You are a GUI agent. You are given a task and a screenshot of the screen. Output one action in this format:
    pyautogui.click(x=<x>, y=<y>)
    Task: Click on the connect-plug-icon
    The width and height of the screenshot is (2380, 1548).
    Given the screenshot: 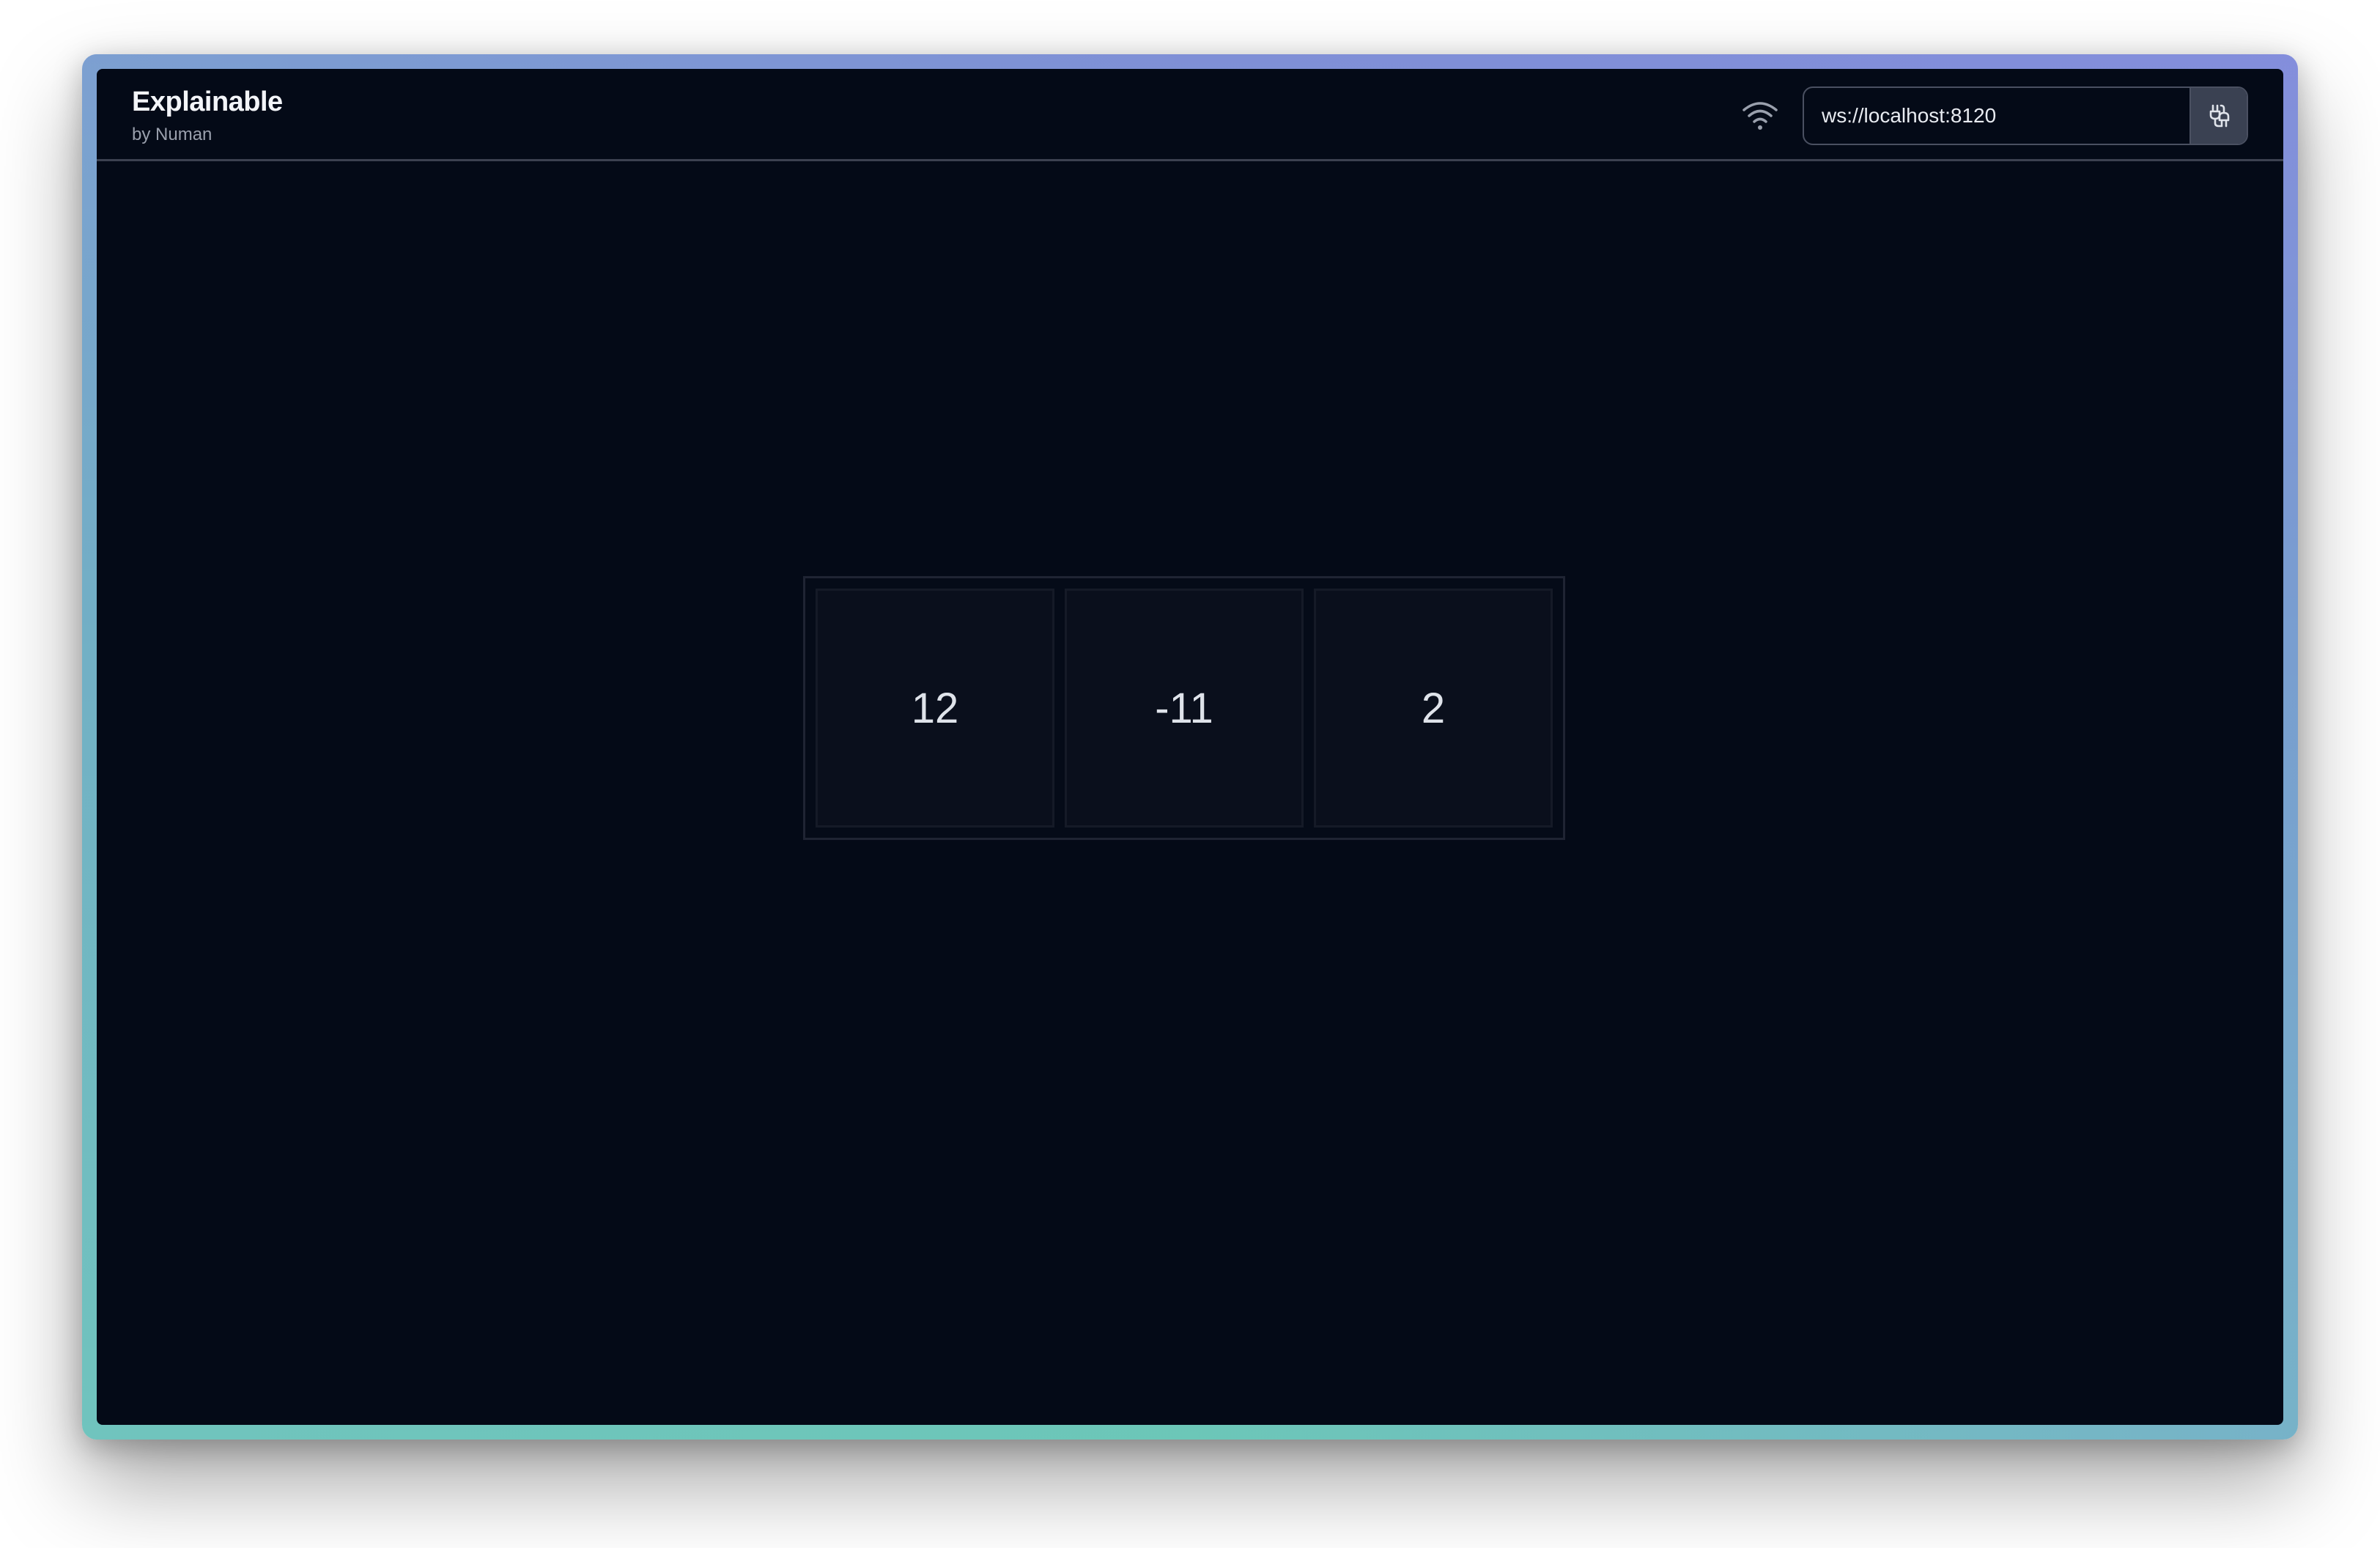 What is the action you would take?
    pyautogui.click(x=2219, y=116)
    